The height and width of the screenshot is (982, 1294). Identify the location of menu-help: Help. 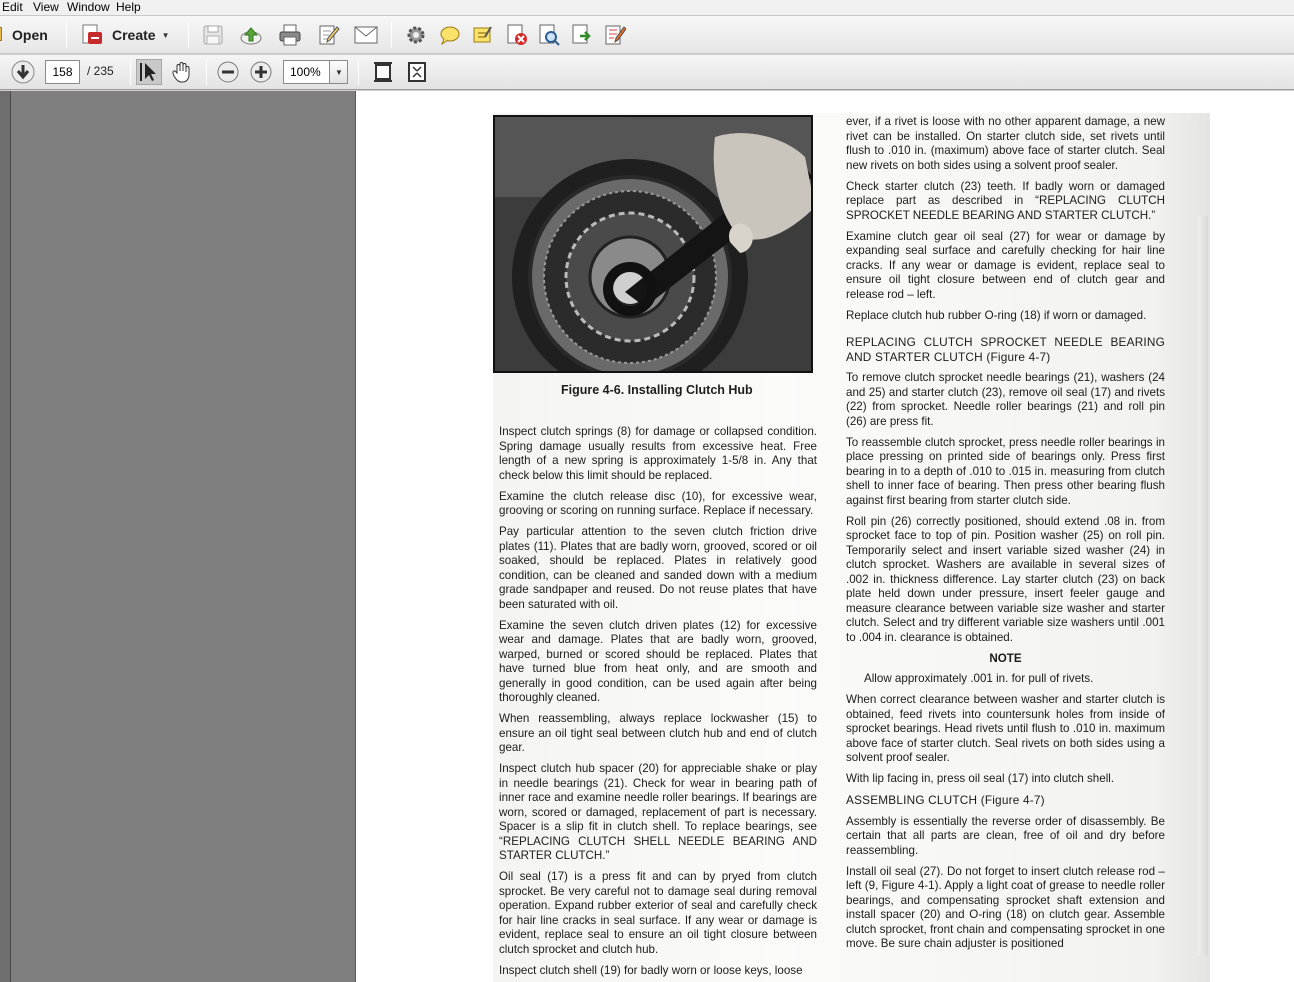
(128, 7).